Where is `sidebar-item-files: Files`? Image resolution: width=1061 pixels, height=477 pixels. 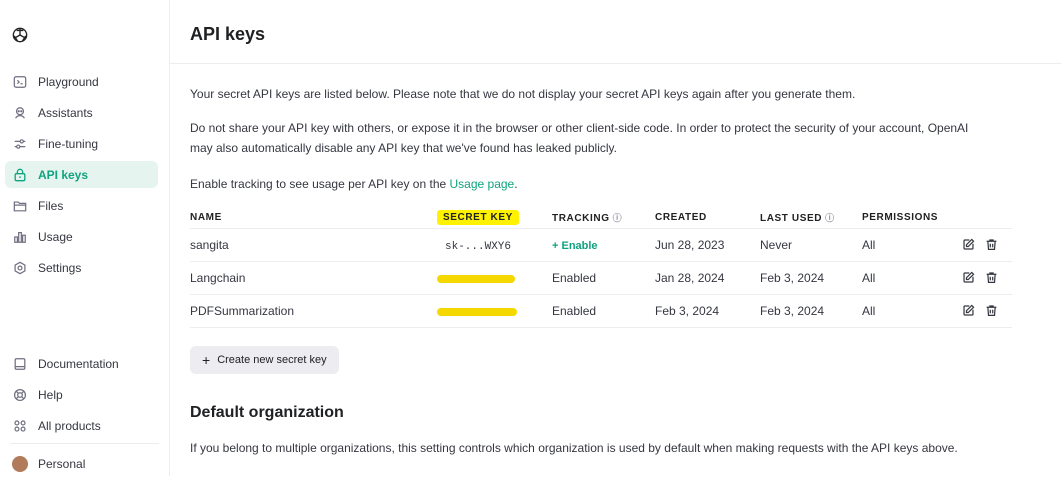
sidebar-item-files: Files is located at coordinates (81, 205).